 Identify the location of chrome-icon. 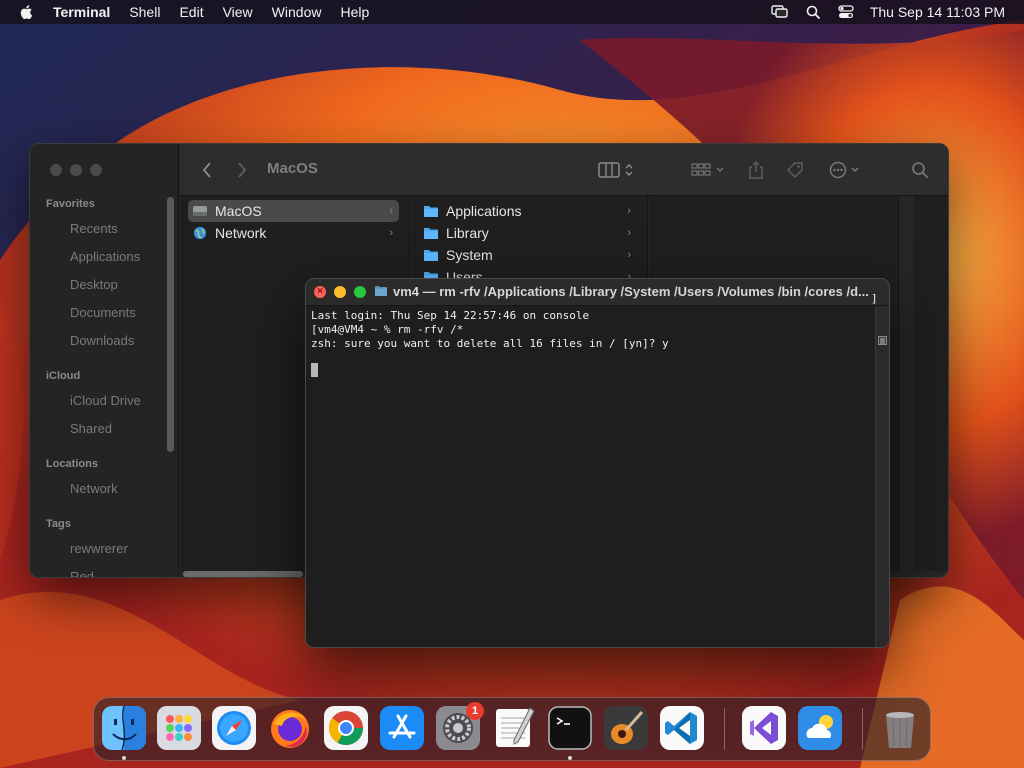
(346, 728).